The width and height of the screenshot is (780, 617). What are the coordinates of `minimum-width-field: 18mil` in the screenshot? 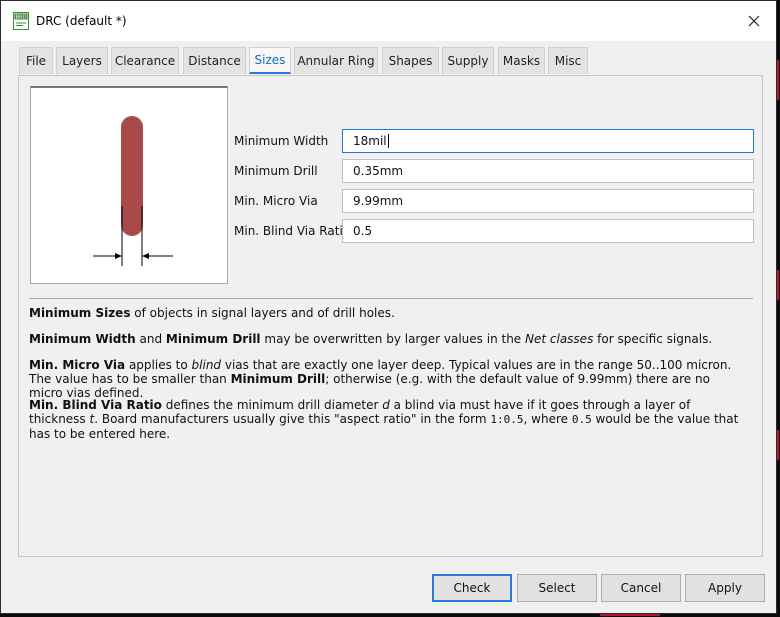 It's located at (548, 141).